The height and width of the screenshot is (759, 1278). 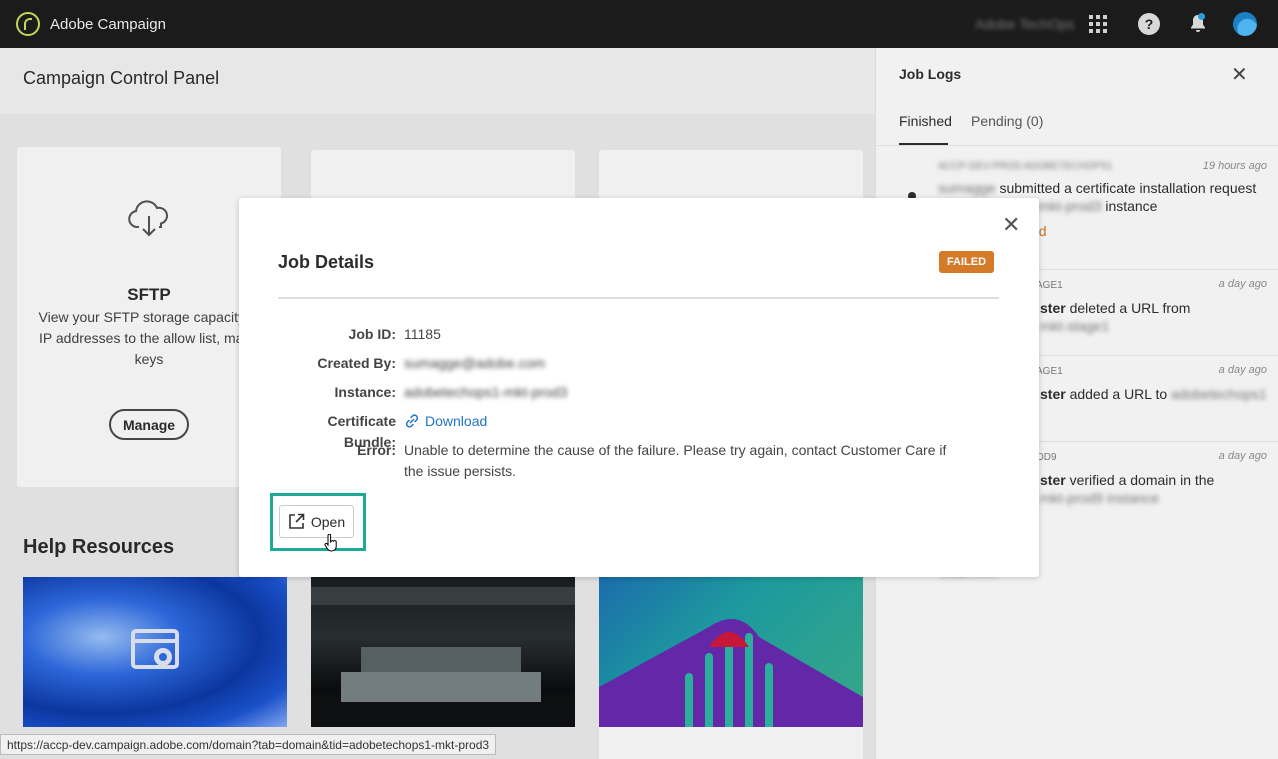 I want to click on download-link-label: Download, so click(x=456, y=421).